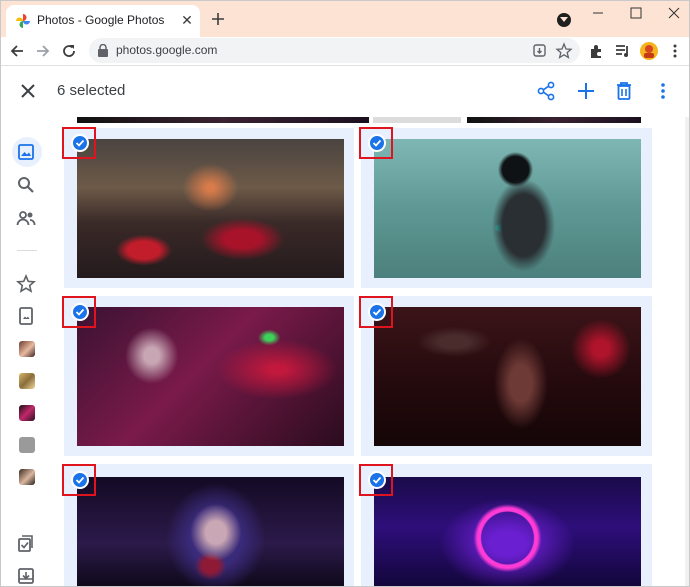  I want to click on cyberpunk-woman-pistol-red-photo, so click(507, 376).